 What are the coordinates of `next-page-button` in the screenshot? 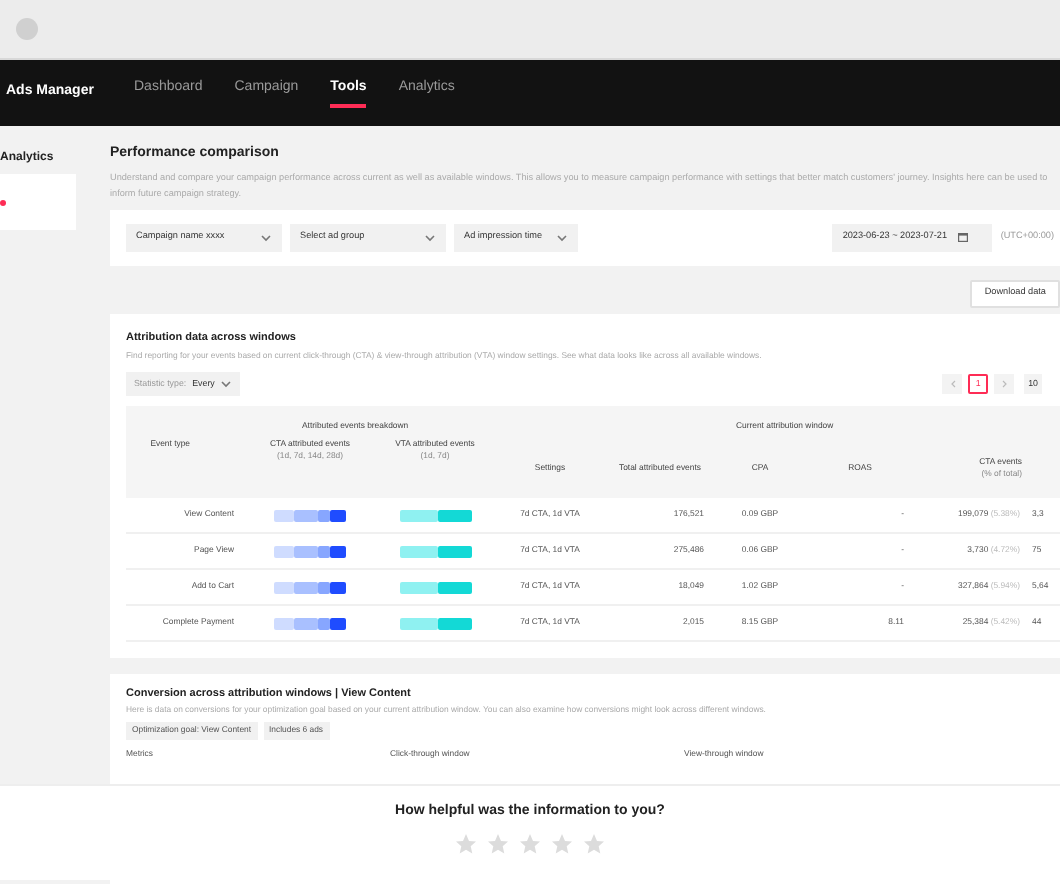 It's located at (1004, 384).